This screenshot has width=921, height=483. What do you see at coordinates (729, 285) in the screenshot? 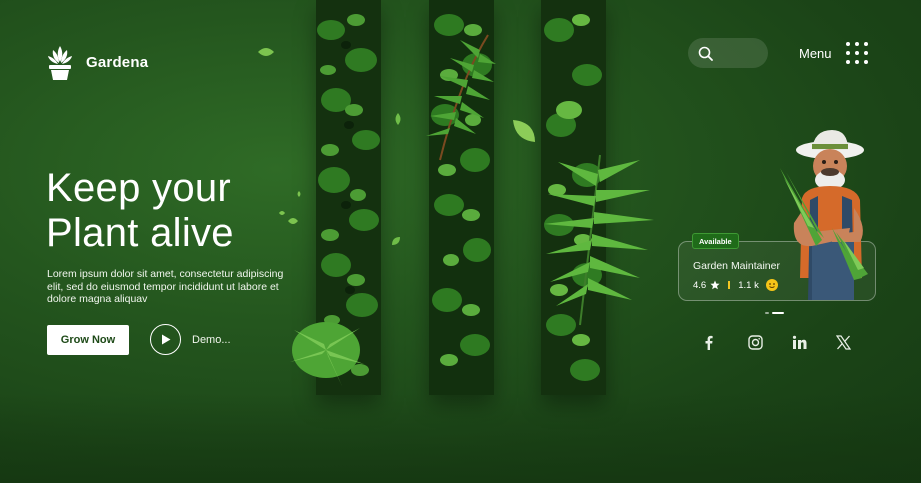
I see `stat-divider` at bounding box center [729, 285].